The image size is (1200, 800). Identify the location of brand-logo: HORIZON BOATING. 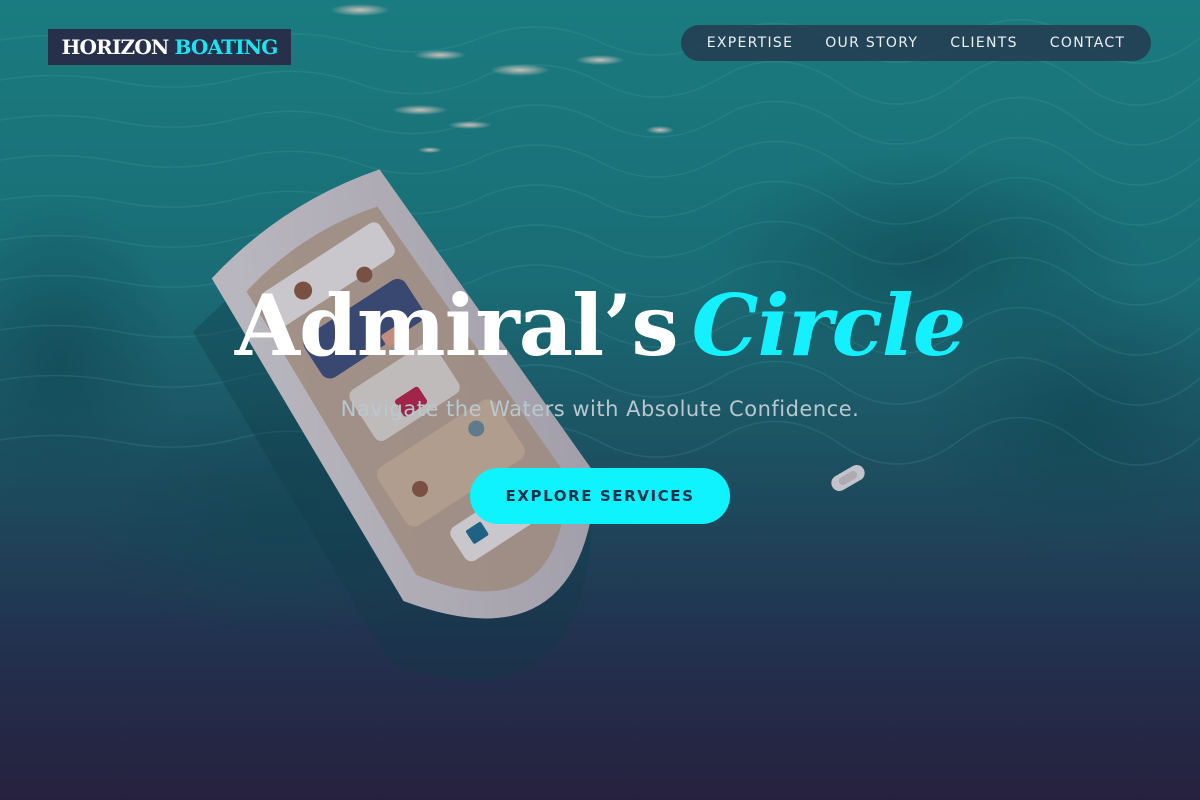
(169, 47).